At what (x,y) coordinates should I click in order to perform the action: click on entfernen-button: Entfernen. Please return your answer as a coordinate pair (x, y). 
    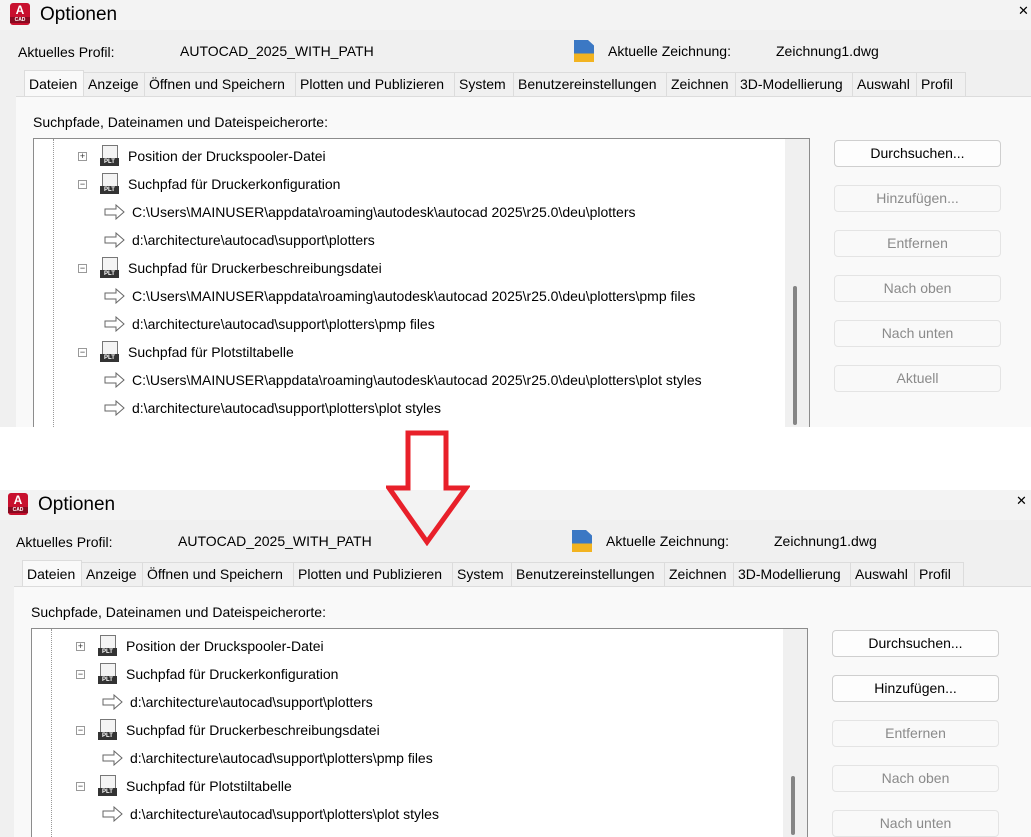
    Looking at the image, I should click on (915, 733).